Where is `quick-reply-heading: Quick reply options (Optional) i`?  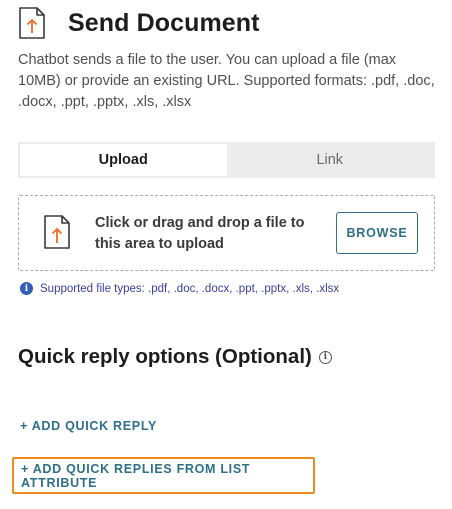
quick-reply-heading: Quick reply options (Optional) i is located at coordinates (175, 357).